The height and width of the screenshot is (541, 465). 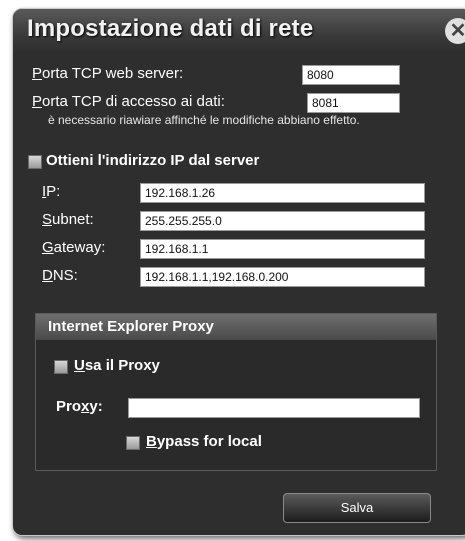 I want to click on data-port-label-key: P, so click(x=37, y=101).